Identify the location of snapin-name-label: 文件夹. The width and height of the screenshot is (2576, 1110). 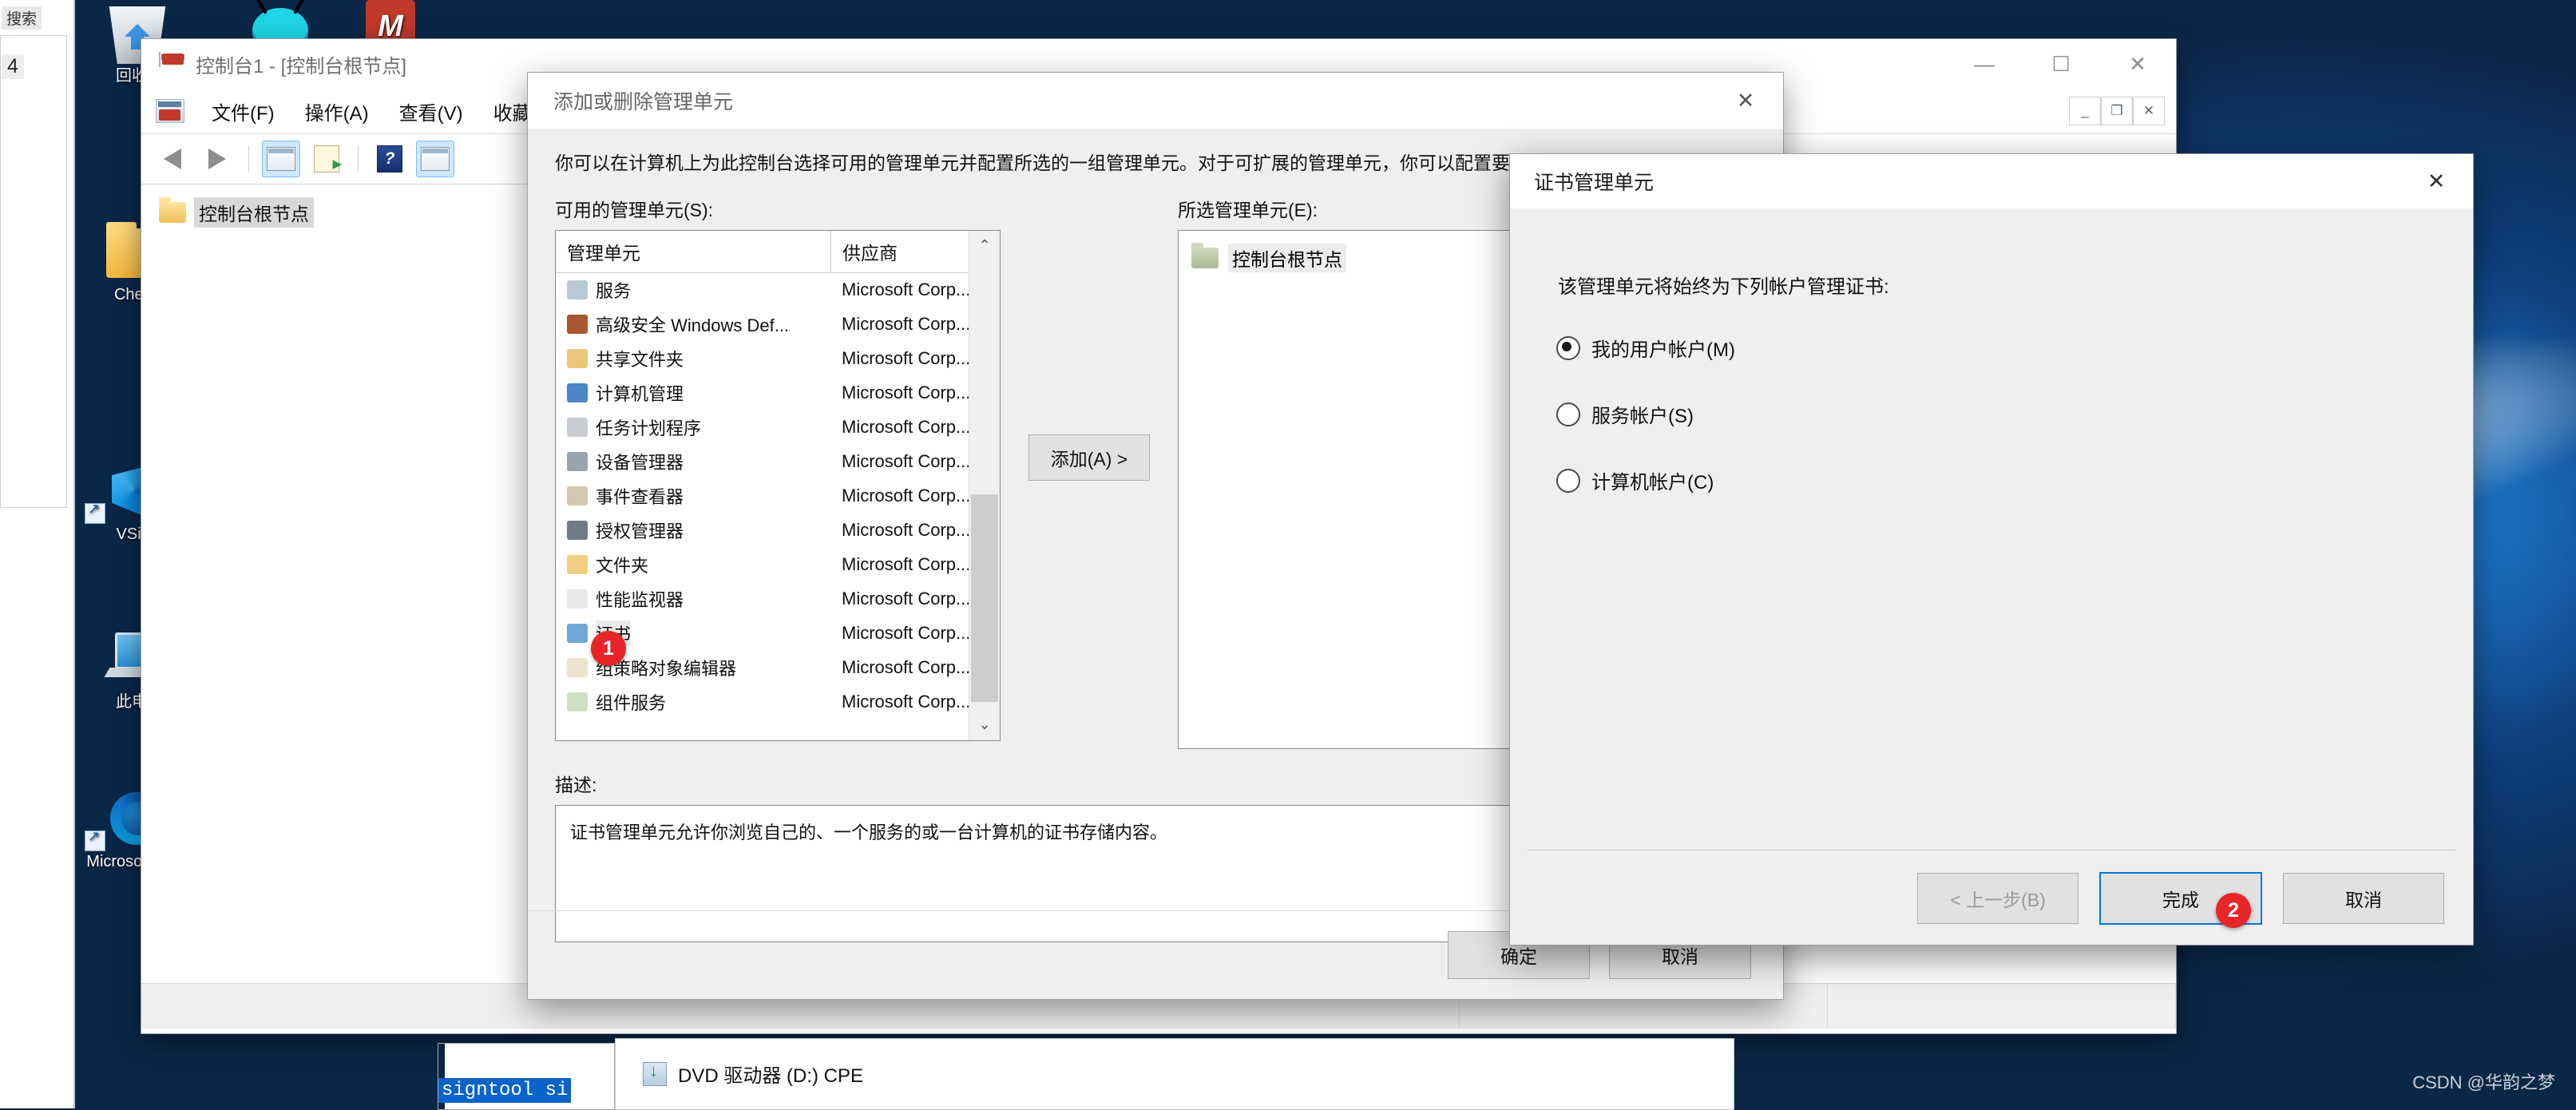
(623, 566).